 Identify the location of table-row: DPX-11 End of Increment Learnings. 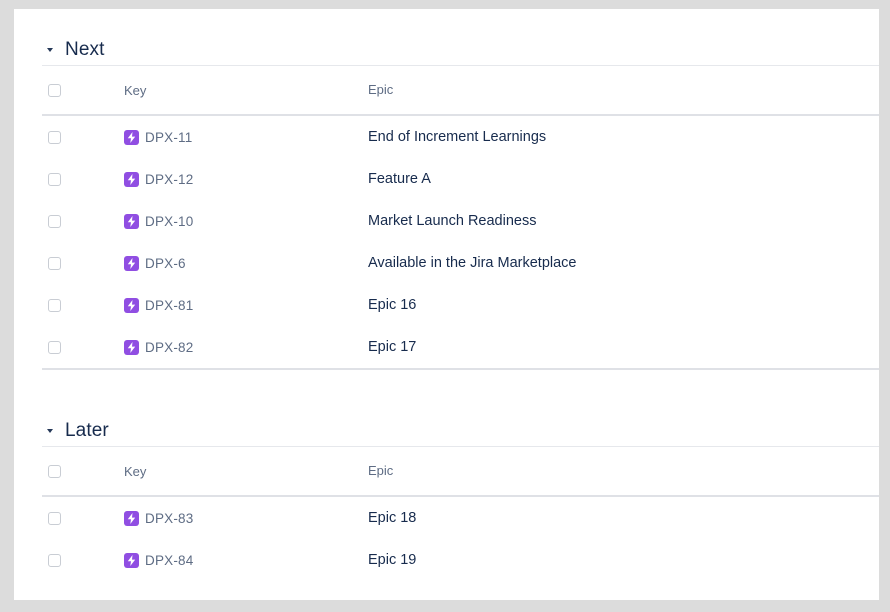
(460, 137).